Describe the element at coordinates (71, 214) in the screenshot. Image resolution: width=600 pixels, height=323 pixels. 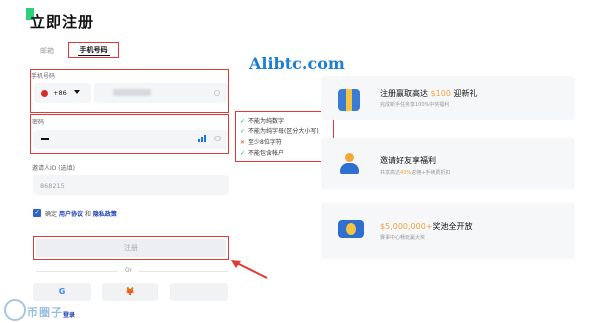
I see `terms-link: 用户协议` at that location.